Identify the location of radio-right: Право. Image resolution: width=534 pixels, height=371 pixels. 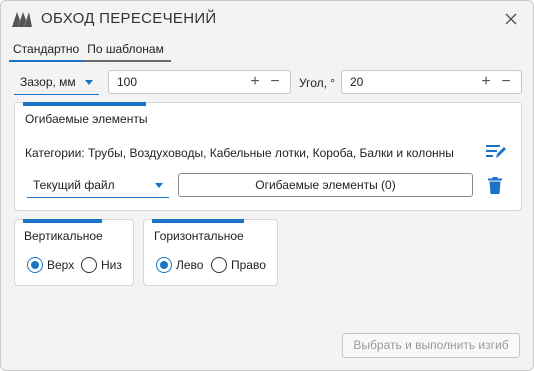
(238, 265).